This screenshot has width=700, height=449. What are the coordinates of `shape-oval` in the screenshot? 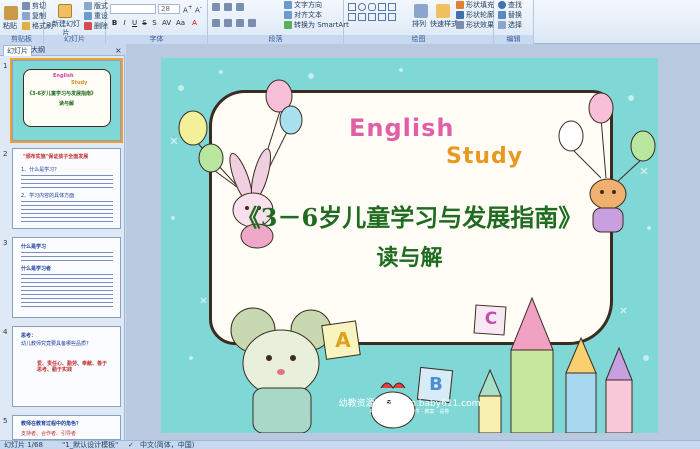 It's located at (362, 7).